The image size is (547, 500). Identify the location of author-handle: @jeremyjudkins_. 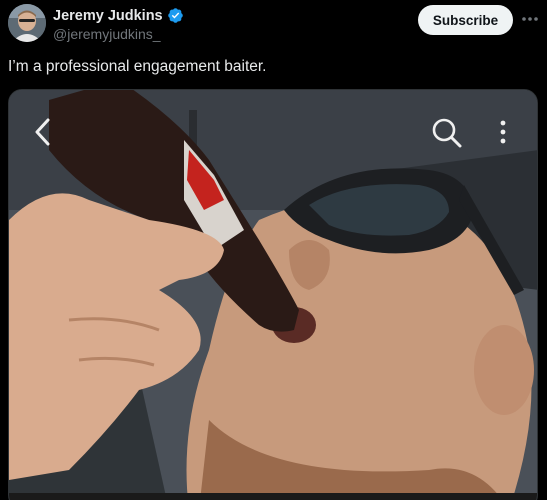
(107, 34).